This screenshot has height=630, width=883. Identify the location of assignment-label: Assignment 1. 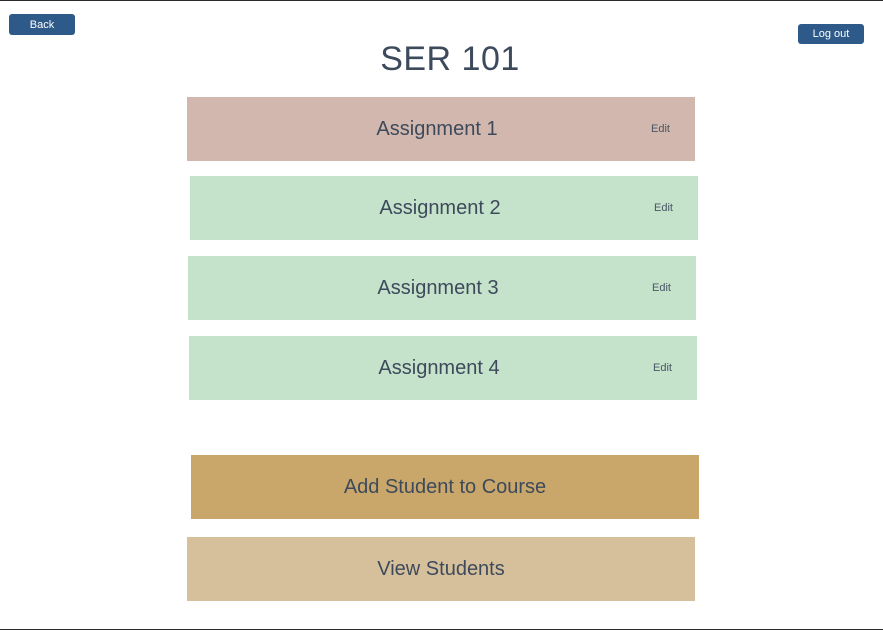
(437, 128).